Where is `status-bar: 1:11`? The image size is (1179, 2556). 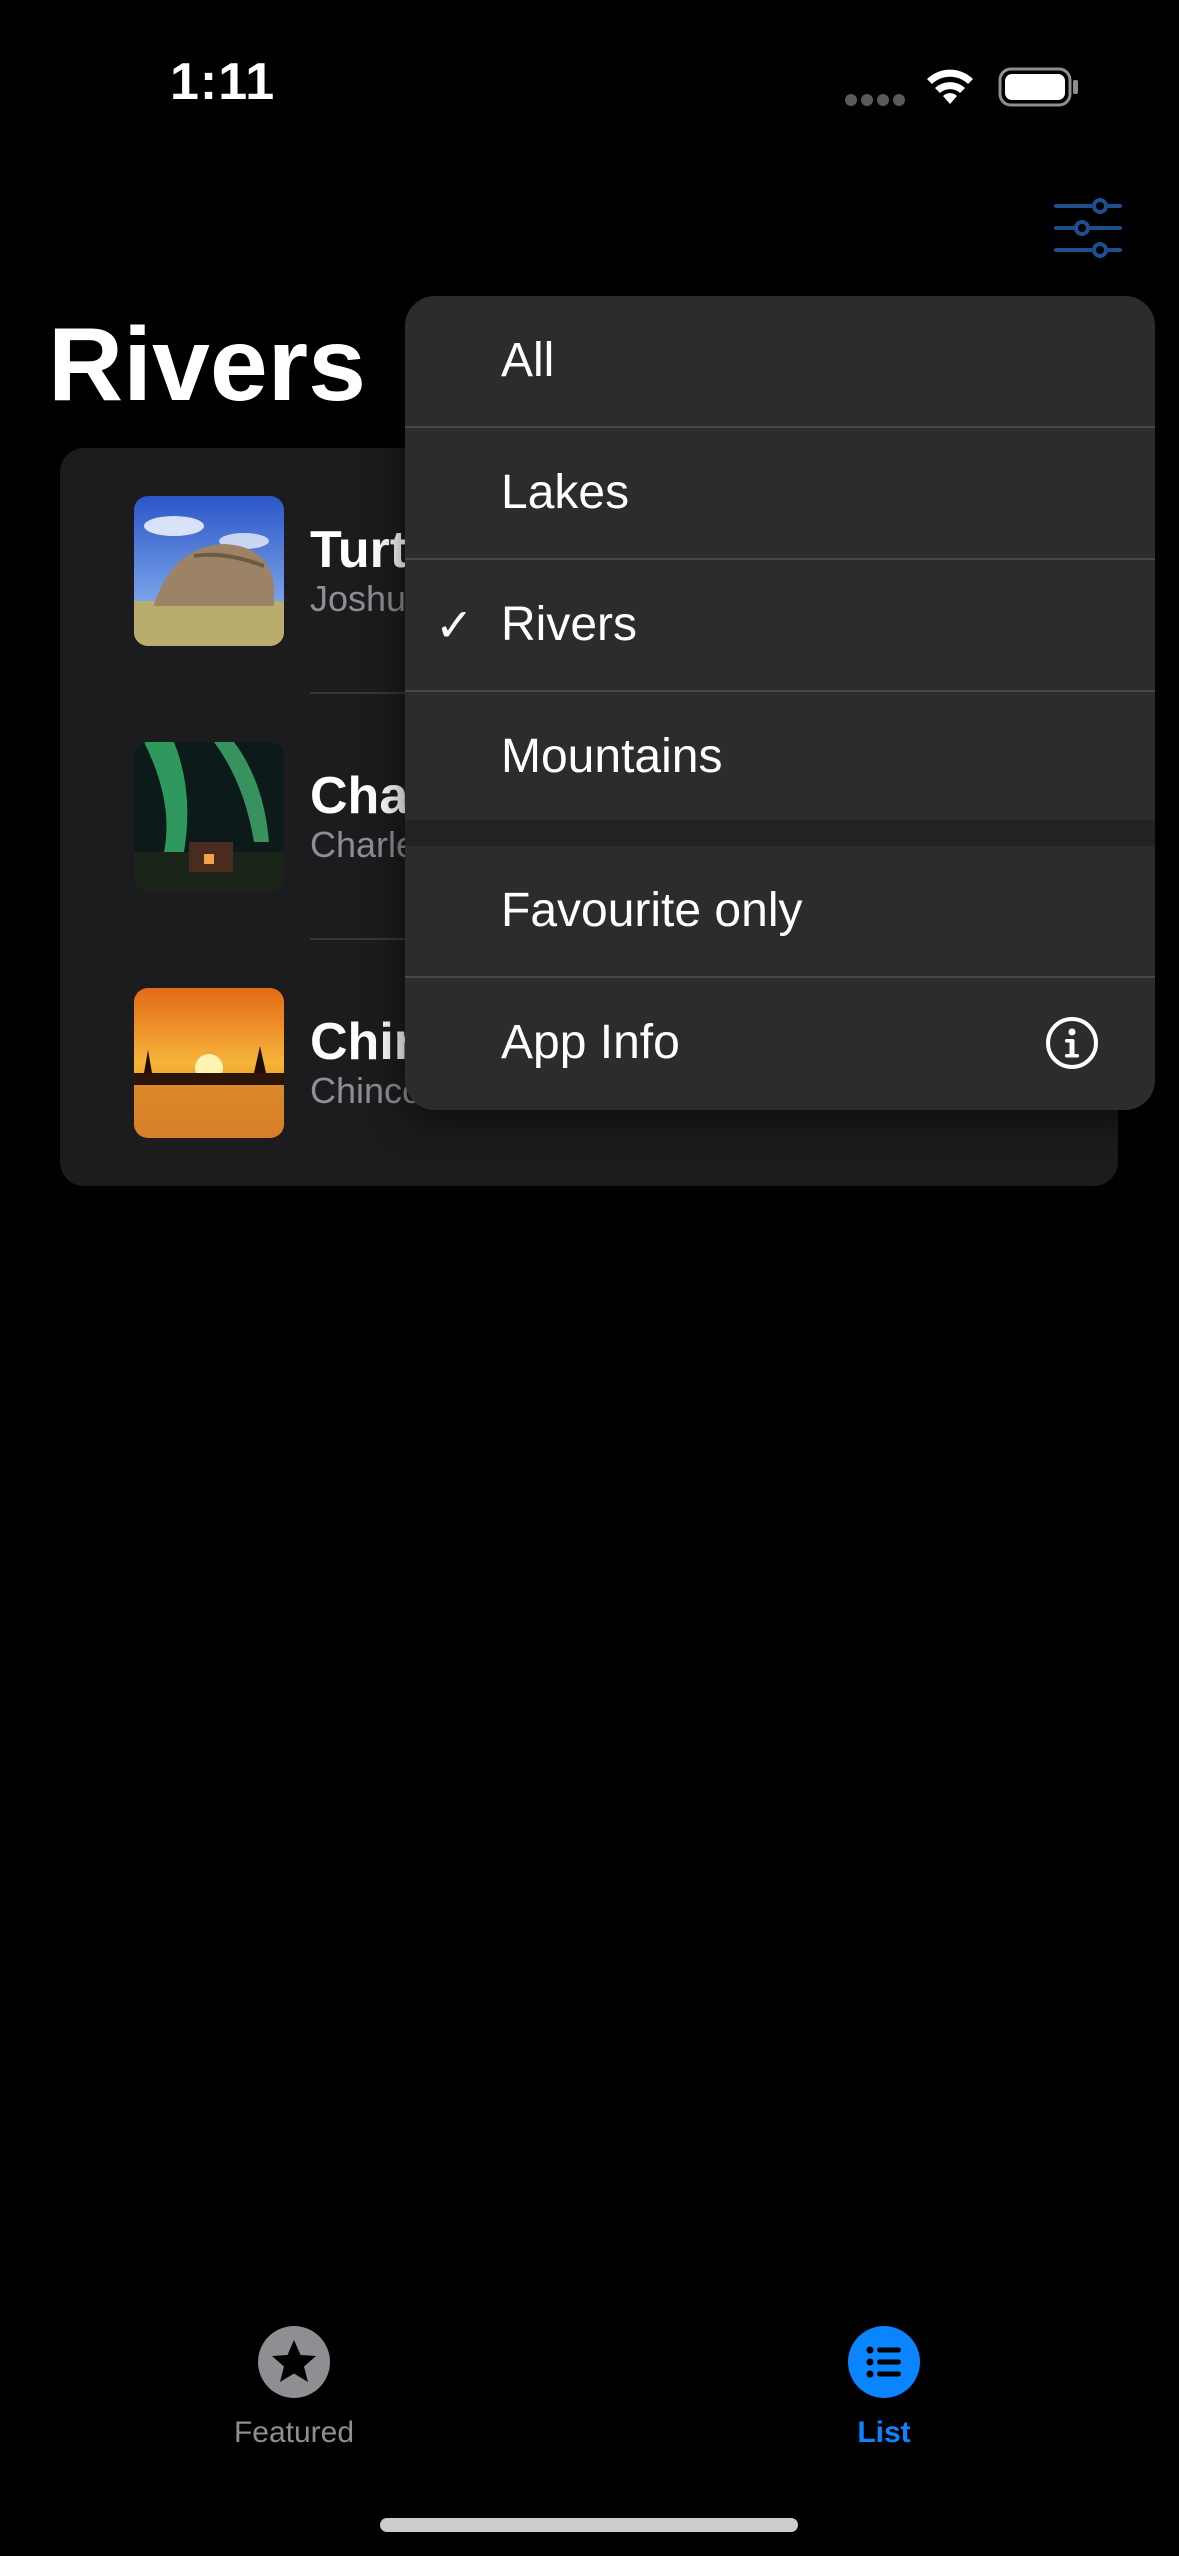 status-bar: 1:11 is located at coordinates (589, 75).